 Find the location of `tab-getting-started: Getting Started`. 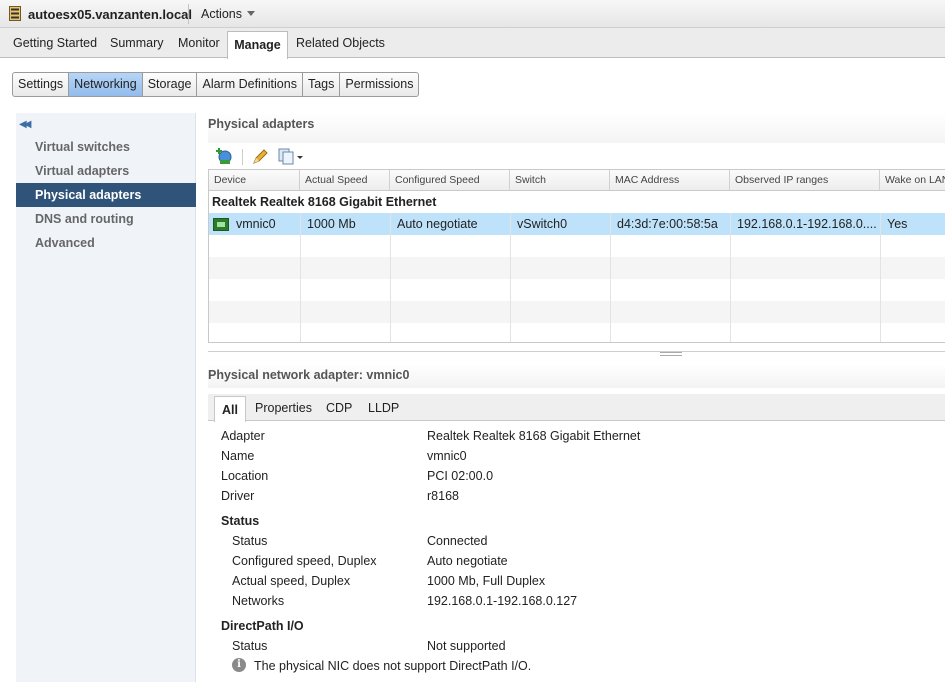

tab-getting-started: Getting Started is located at coordinates (55, 43).